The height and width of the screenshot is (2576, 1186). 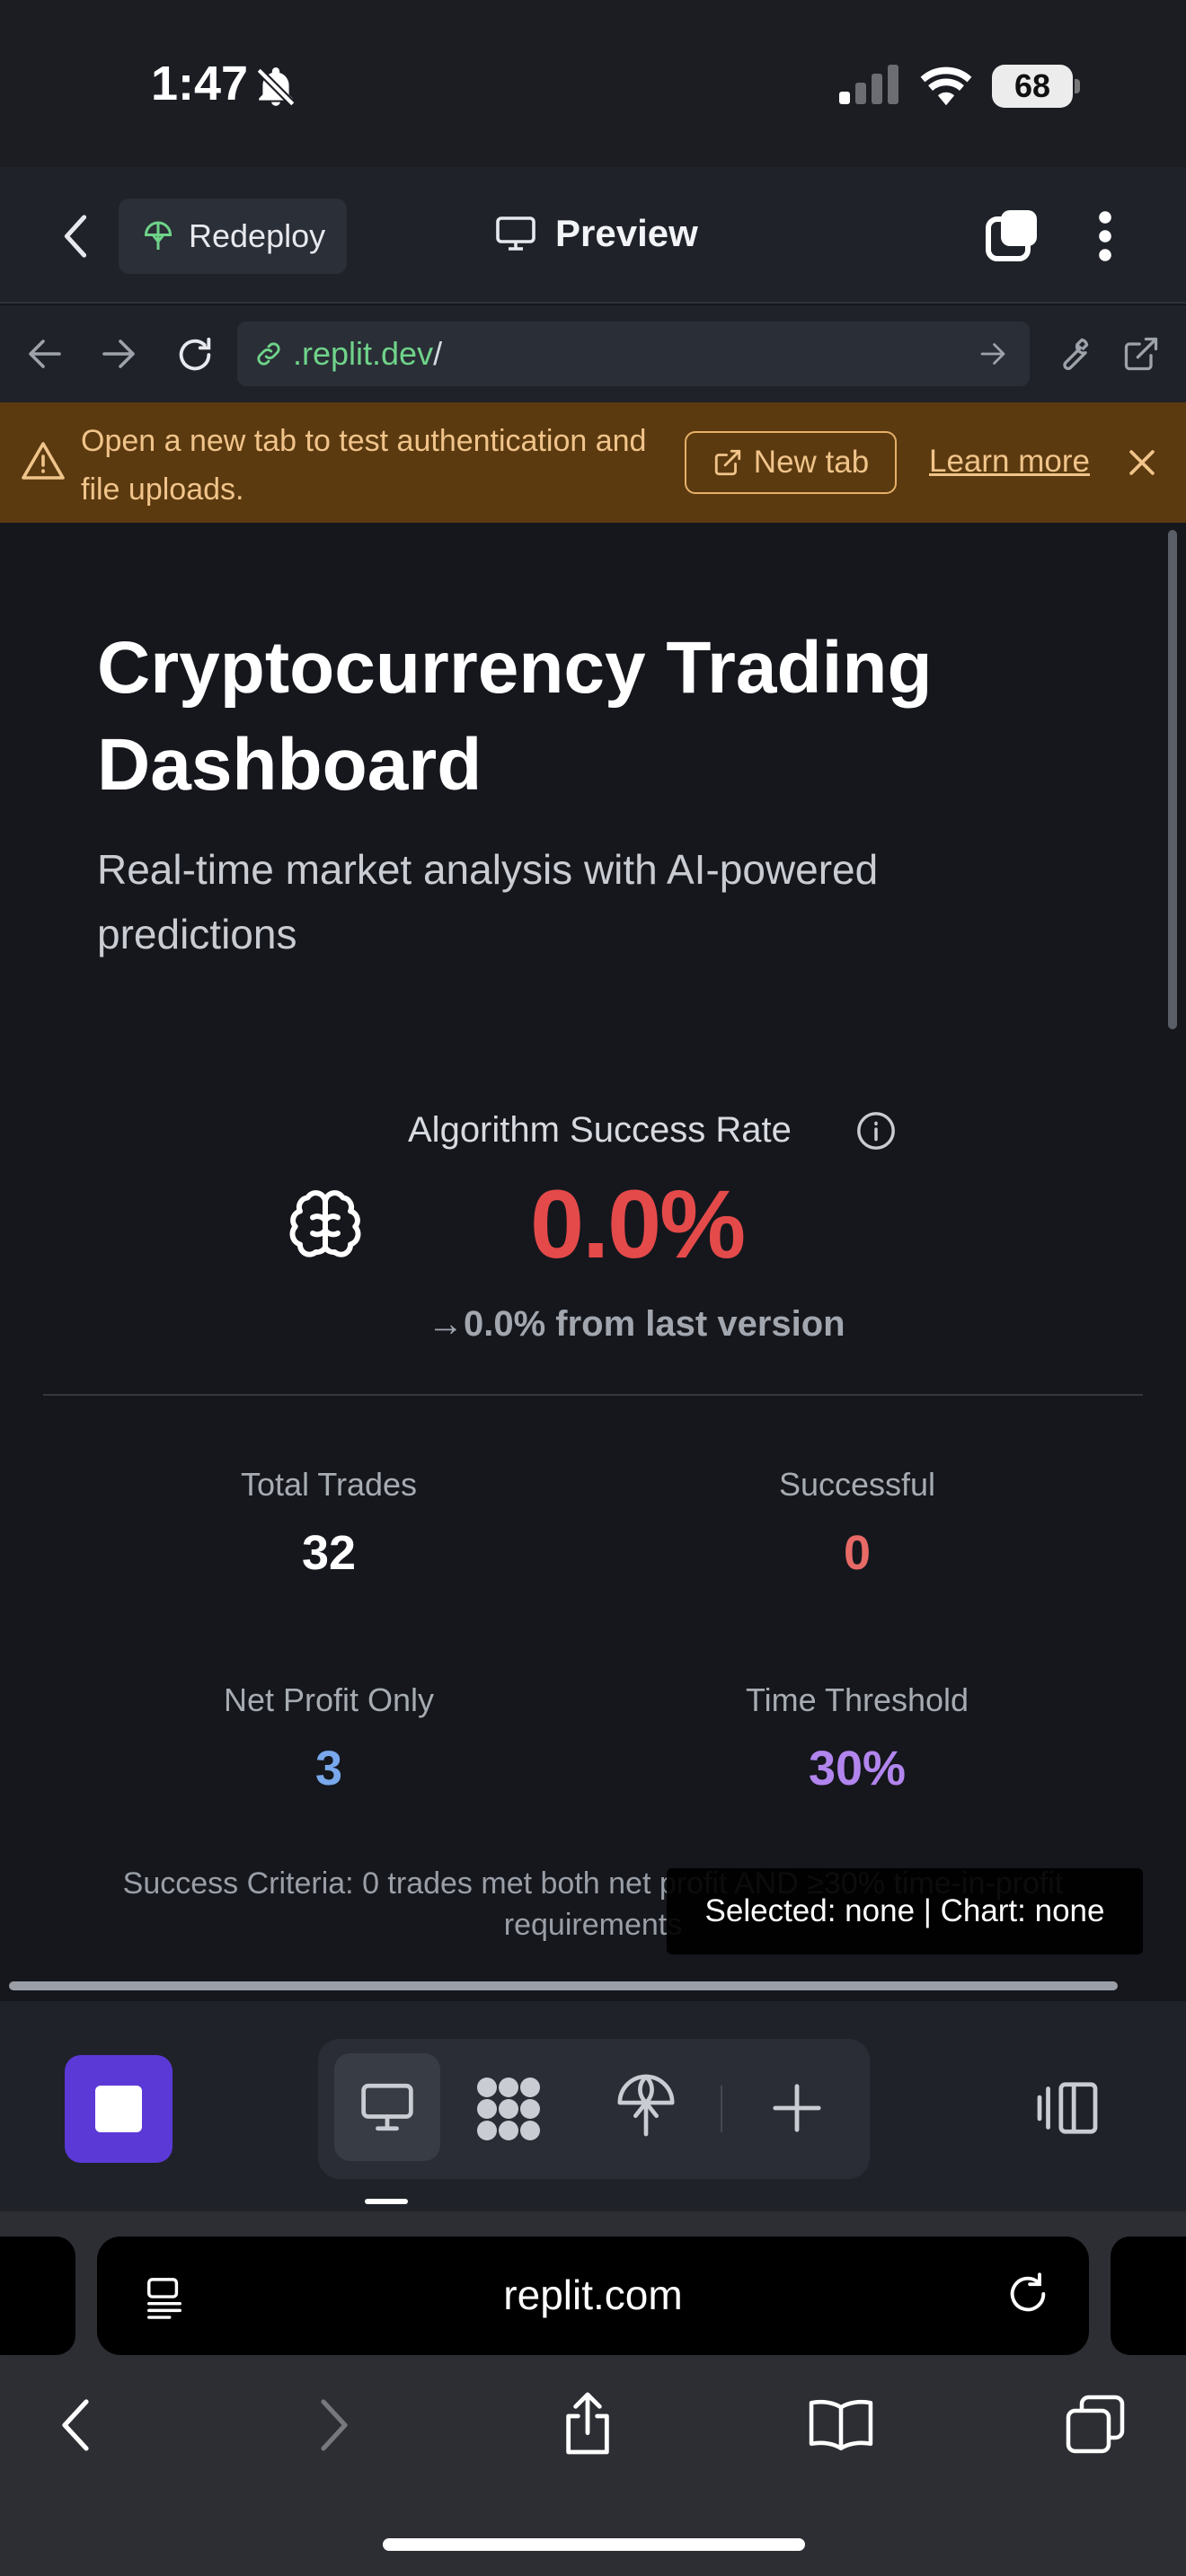 What do you see at coordinates (1073, 354) in the screenshot?
I see `wrench-icon` at bounding box center [1073, 354].